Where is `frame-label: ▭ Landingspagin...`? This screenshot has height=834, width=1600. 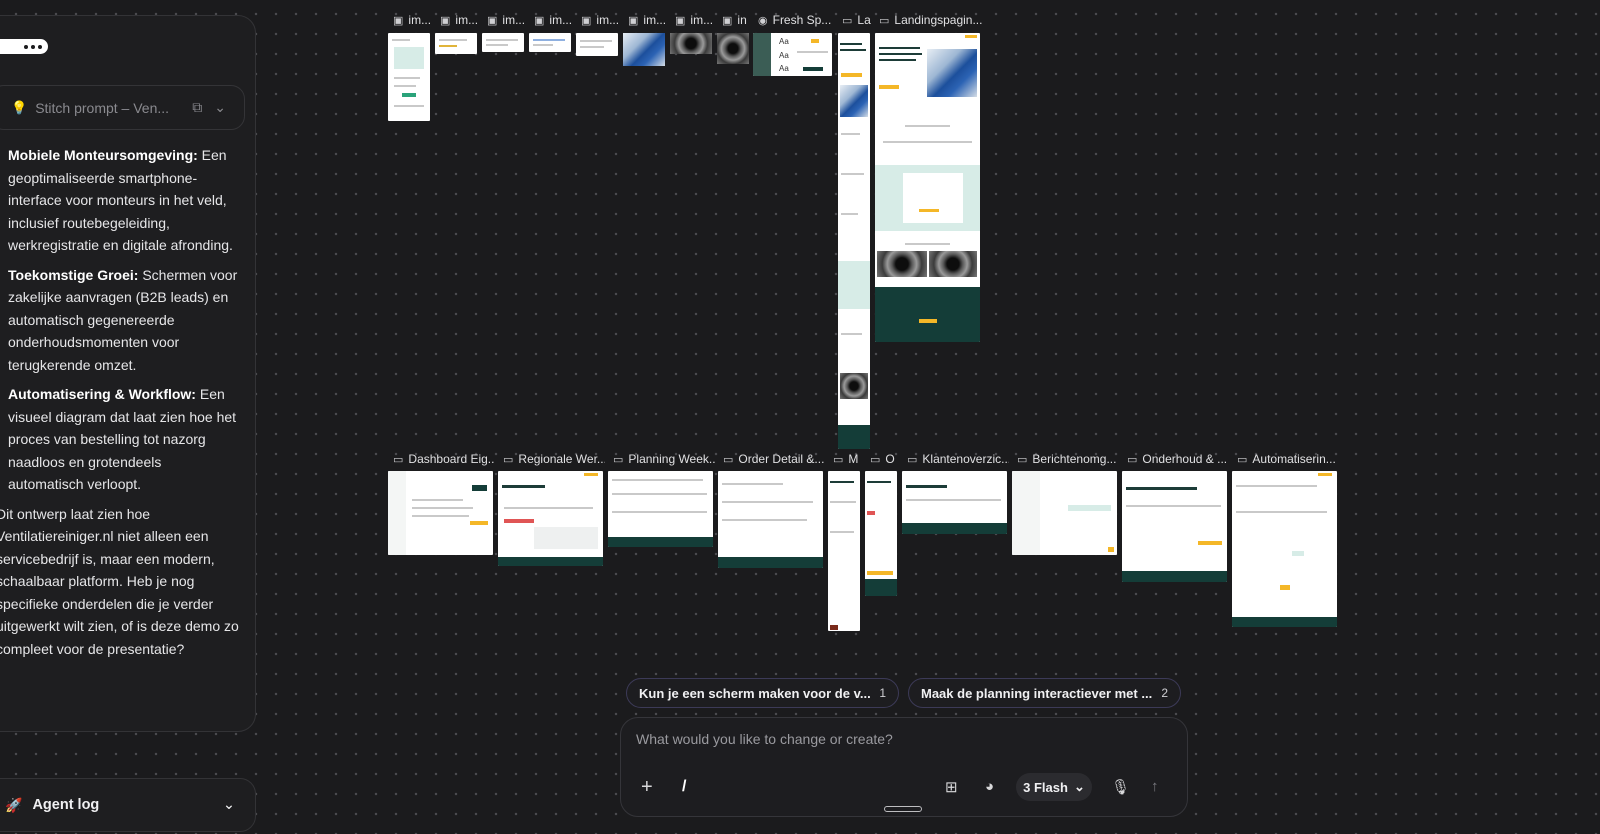
frame-label: ▭ Landingspagin... is located at coordinates (931, 20).